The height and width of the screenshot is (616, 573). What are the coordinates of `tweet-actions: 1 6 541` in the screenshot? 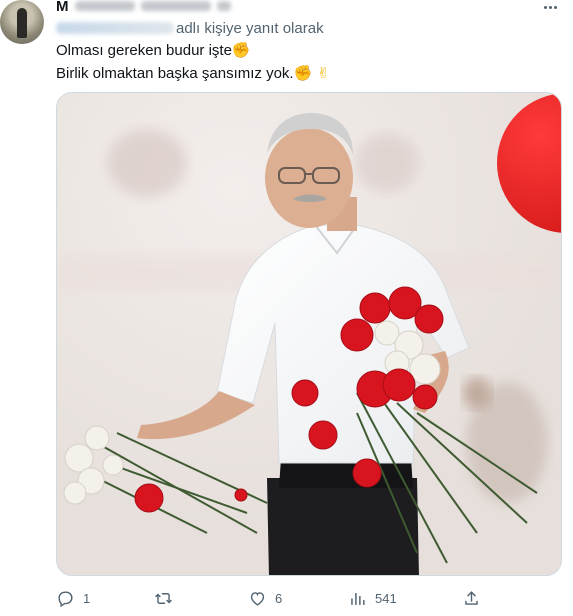 It's located at (276, 598).